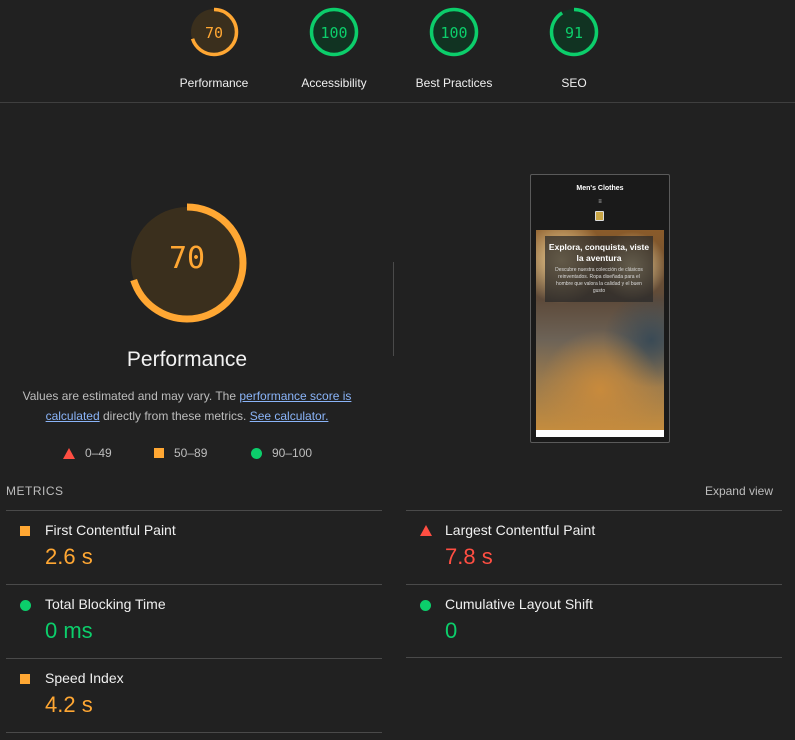 Image resolution: width=795 pixels, height=740 pixels. I want to click on metric-speed-index: Speed Index 4.2 s, so click(194, 700).